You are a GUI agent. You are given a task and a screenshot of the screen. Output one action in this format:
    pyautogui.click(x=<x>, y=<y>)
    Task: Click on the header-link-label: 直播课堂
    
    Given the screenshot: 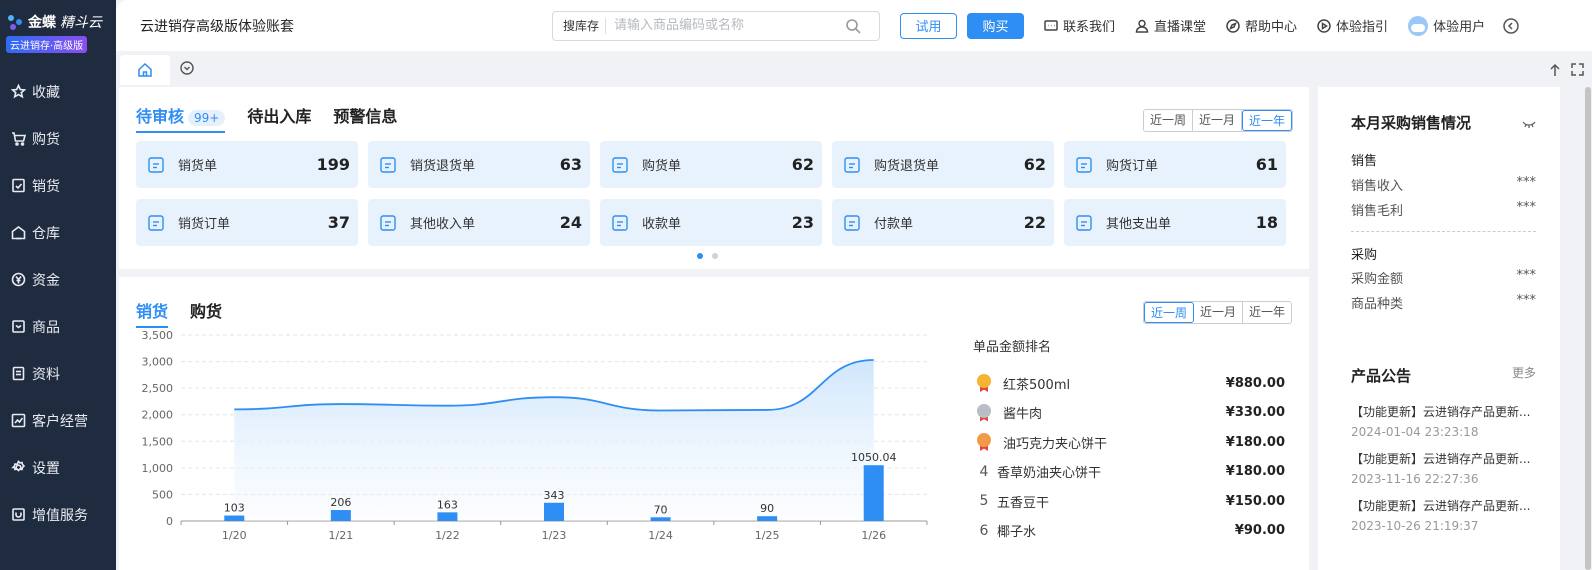 What is the action you would take?
    pyautogui.click(x=1180, y=27)
    